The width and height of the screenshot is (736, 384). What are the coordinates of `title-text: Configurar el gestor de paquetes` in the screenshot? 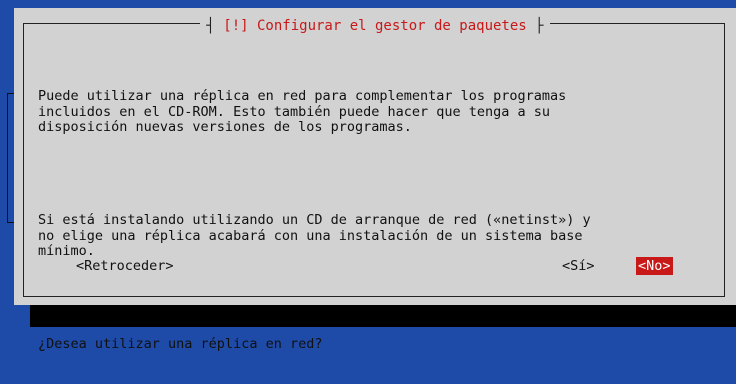 It's located at (392, 26).